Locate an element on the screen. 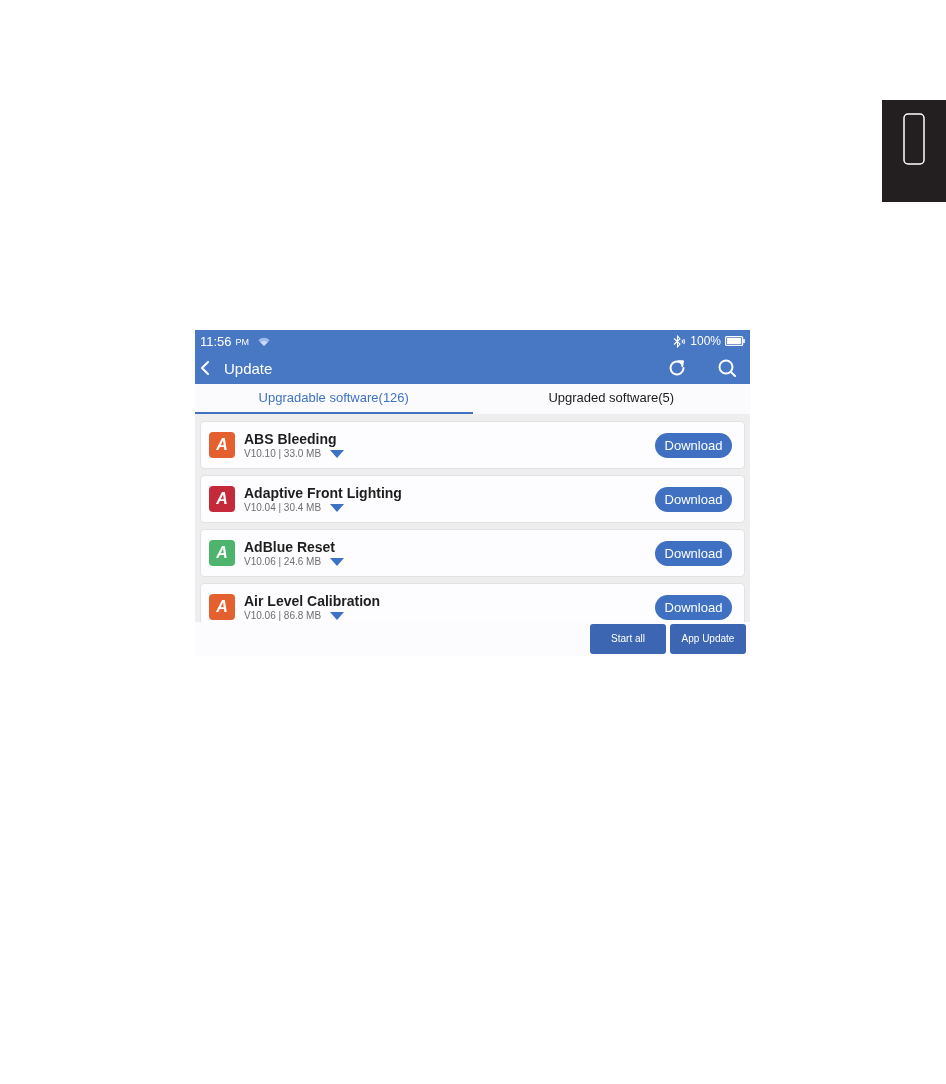 This screenshot has width=946, height=1084. software-name: Adaptive Front Lighting is located at coordinates (323, 492).